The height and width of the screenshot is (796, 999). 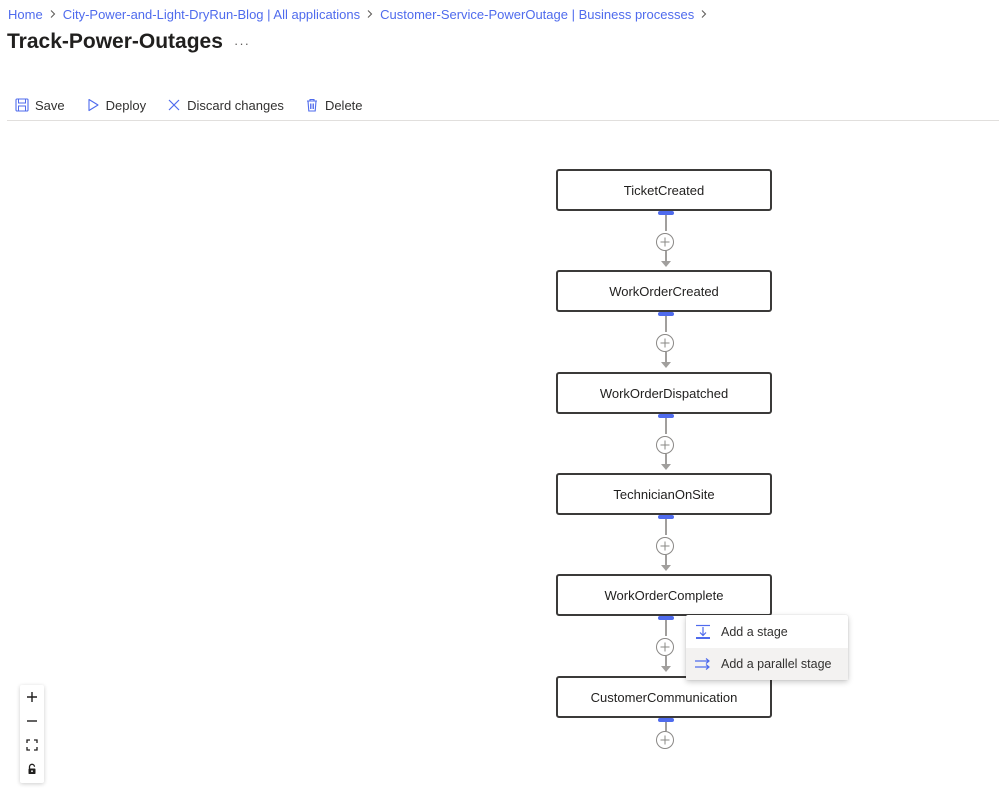 I want to click on command-bar: Save Deploy Discard changes Delete, so click(x=192, y=105).